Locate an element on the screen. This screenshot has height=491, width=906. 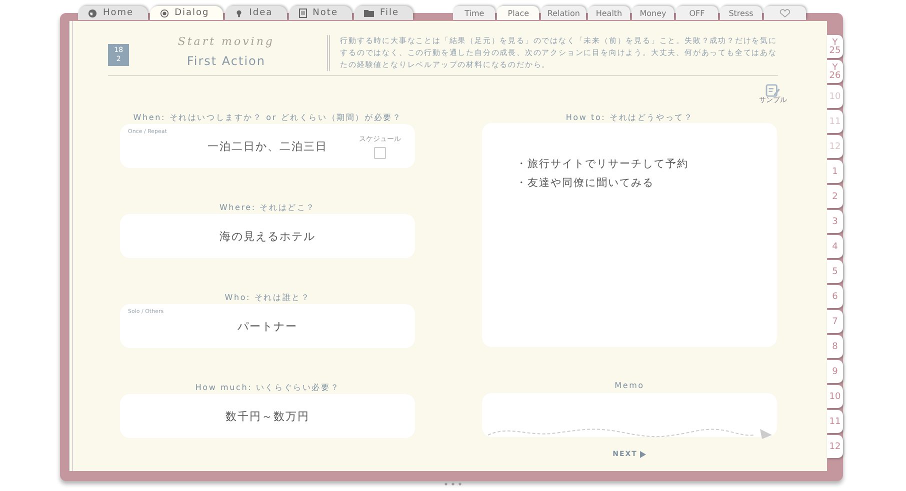
answer-text: ・旅行サイトでリサーチして予約 is located at coordinates (603, 164).